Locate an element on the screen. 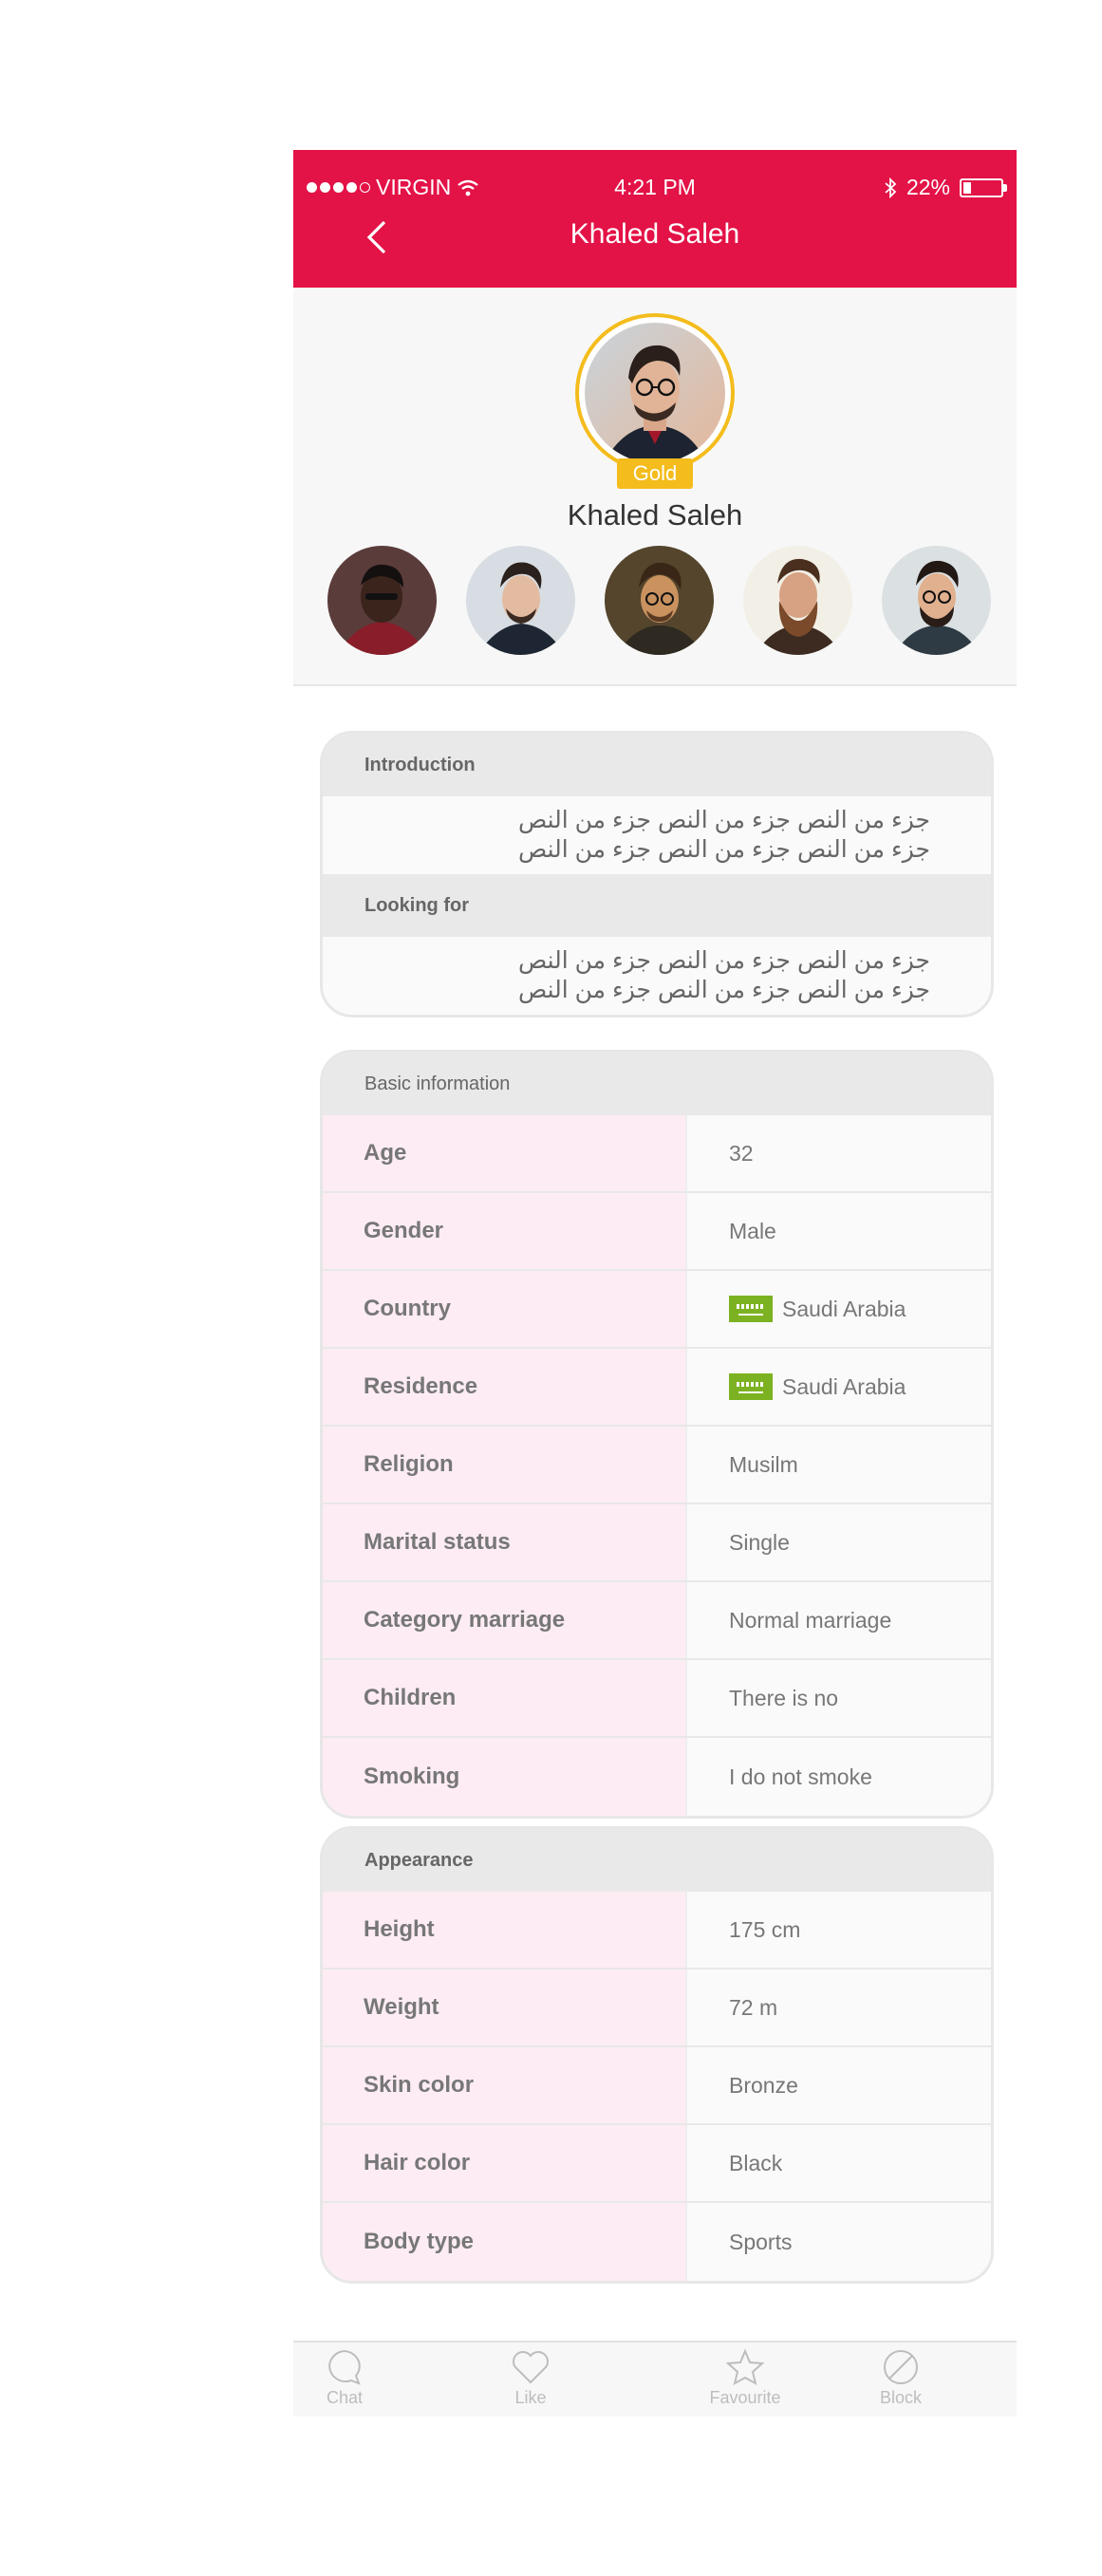  tab-like: Like is located at coordinates (531, 2378).